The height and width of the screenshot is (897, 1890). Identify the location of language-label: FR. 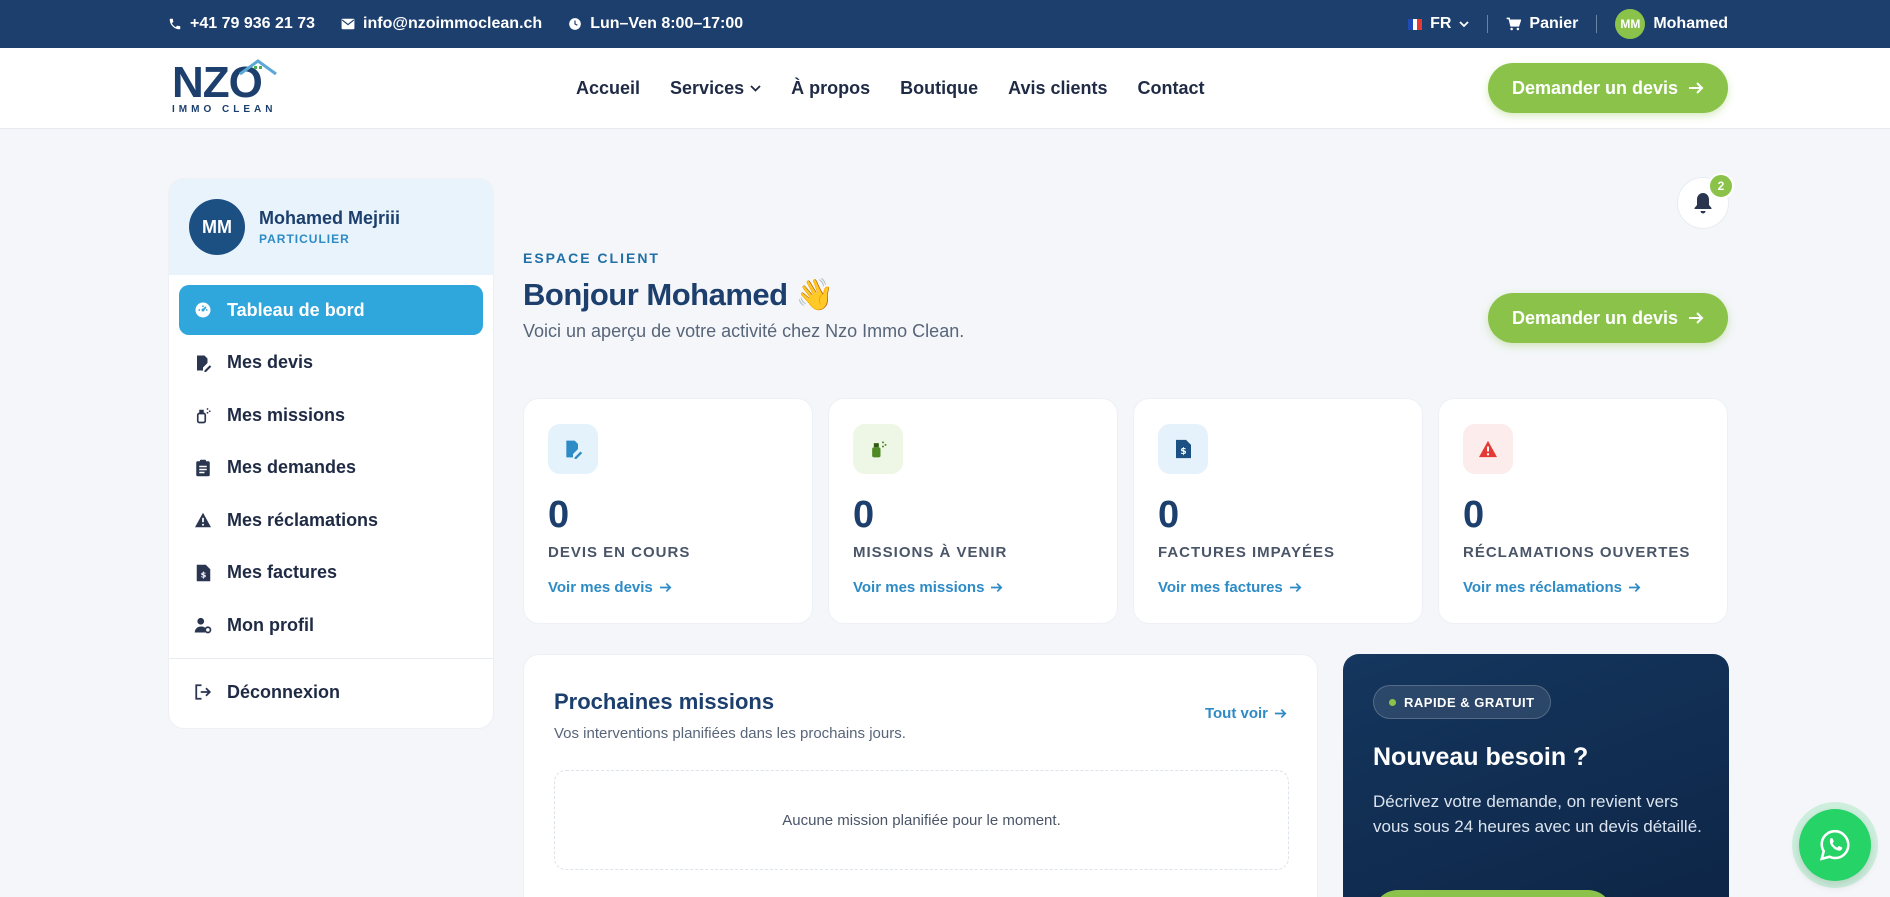
(1441, 23).